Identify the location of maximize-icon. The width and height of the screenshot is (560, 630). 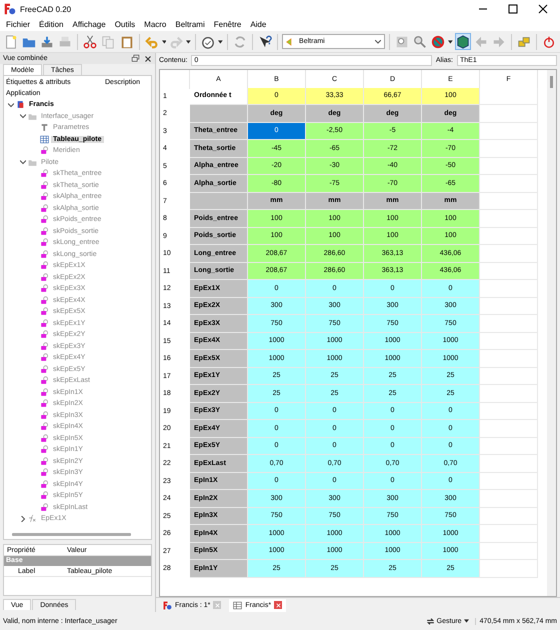
(513, 9).